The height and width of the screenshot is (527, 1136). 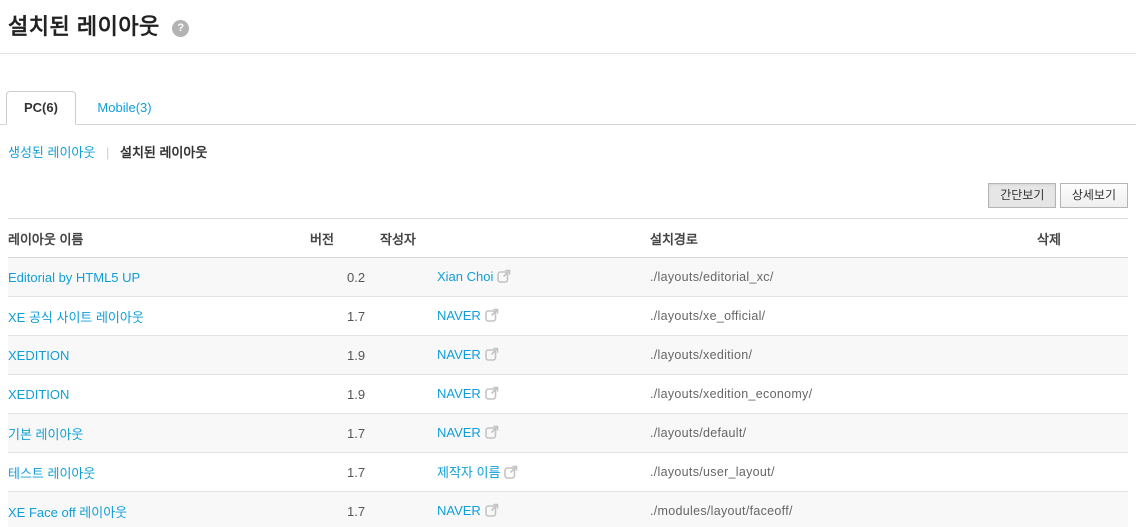 What do you see at coordinates (674, 239) in the screenshot?
I see `col-header-path: 설치경로` at bounding box center [674, 239].